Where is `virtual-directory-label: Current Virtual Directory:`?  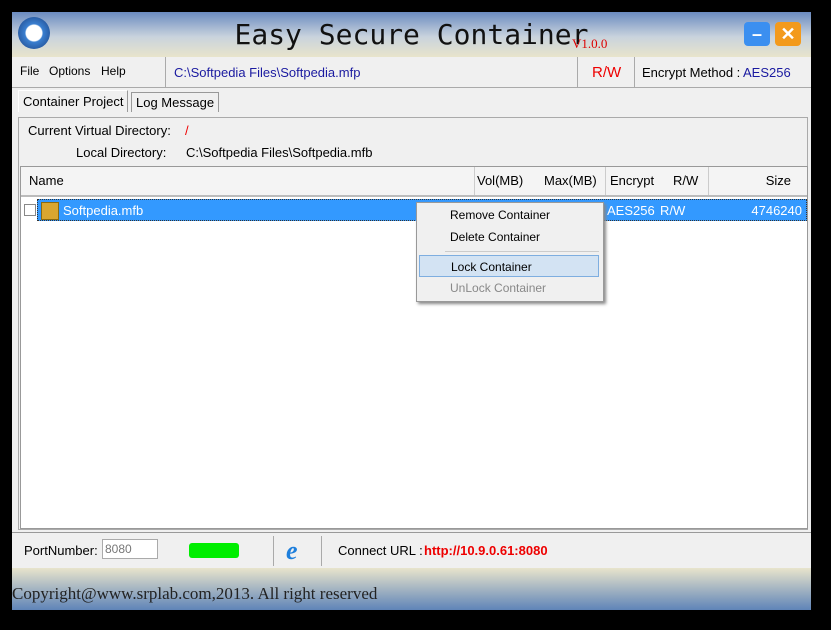
virtual-directory-label: Current Virtual Directory: is located at coordinates (99, 130).